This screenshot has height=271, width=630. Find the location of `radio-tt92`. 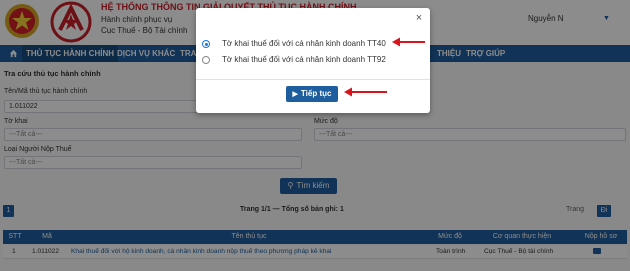

radio-tt92 is located at coordinates (206, 60).